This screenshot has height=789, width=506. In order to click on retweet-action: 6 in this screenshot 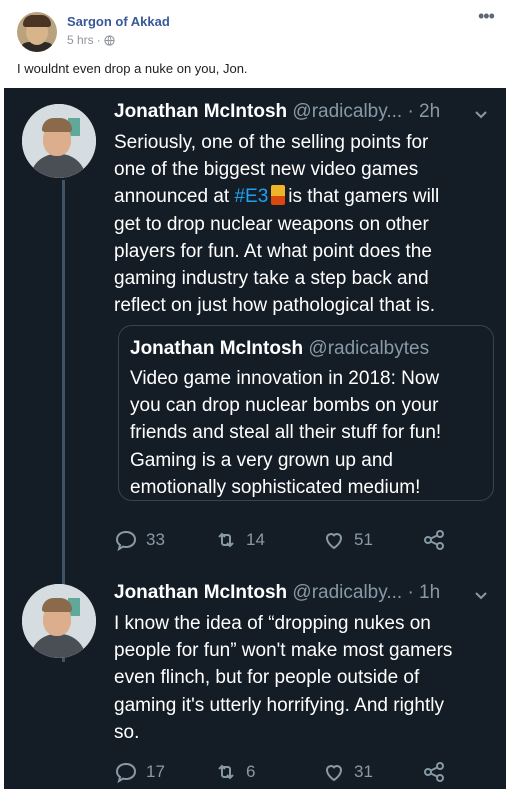, I will do `click(234, 772)`.